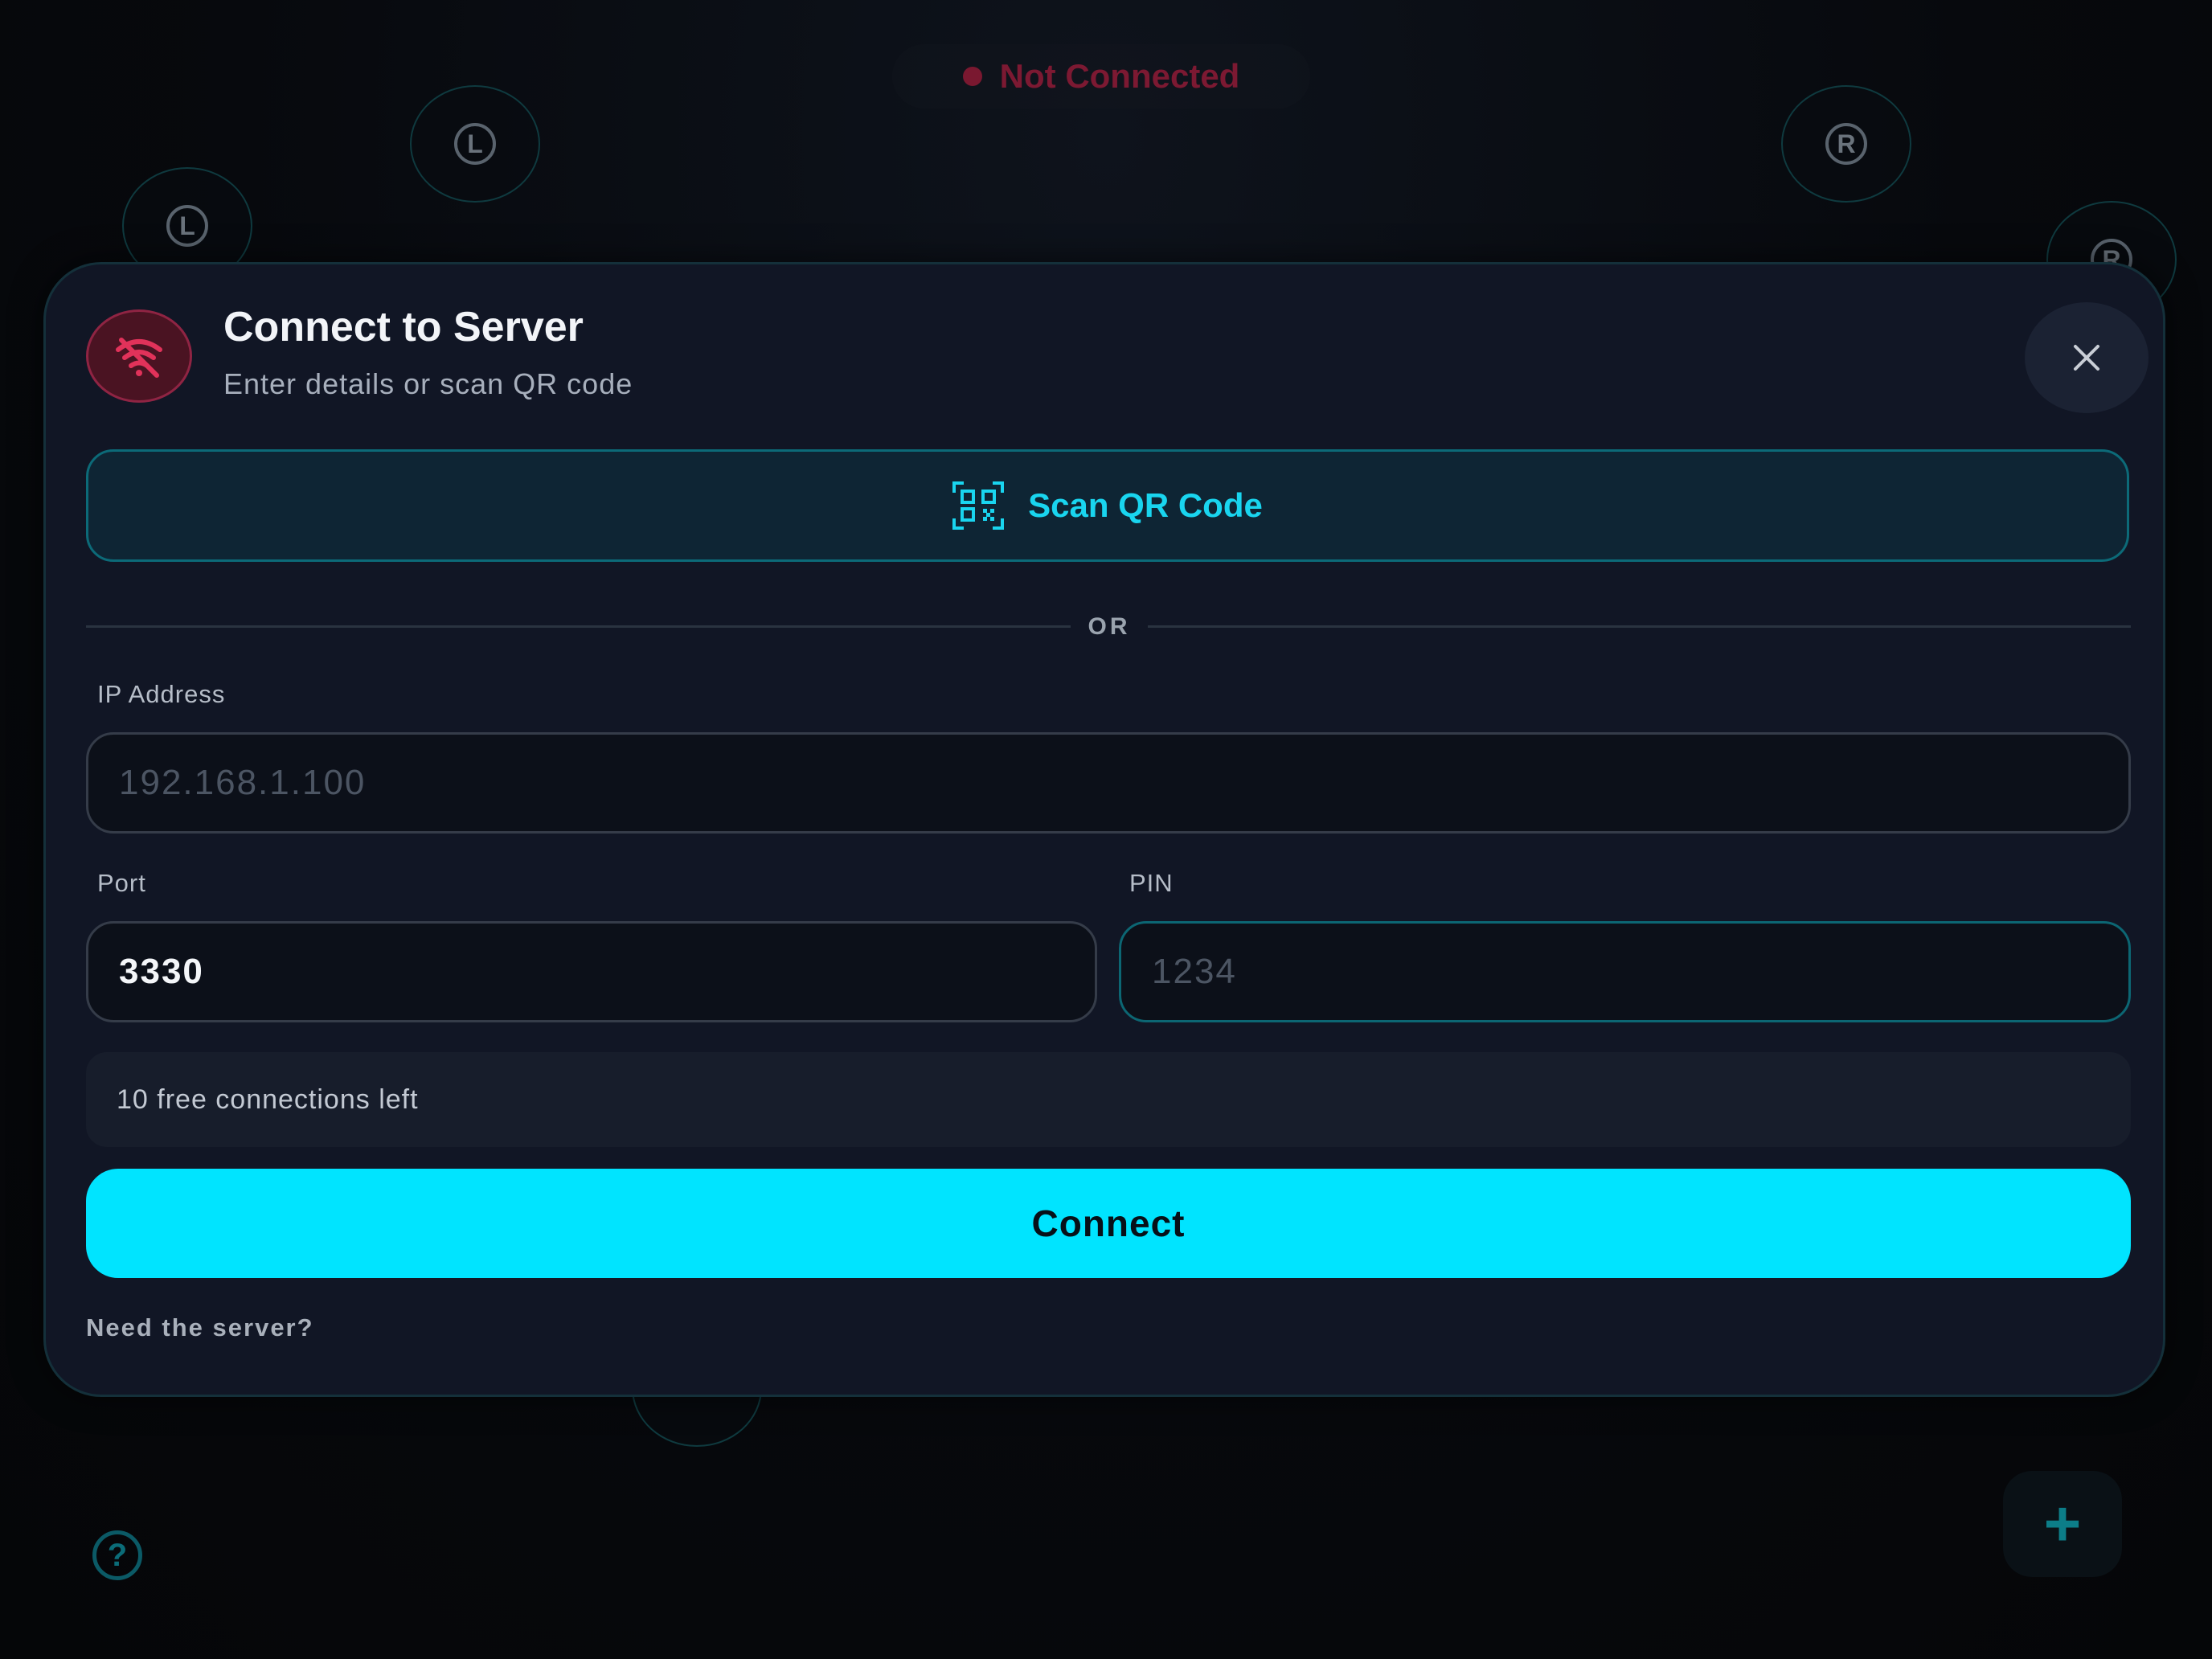  What do you see at coordinates (1108, 783) in the screenshot?
I see `ip-address-input: 192.168.1.100` at bounding box center [1108, 783].